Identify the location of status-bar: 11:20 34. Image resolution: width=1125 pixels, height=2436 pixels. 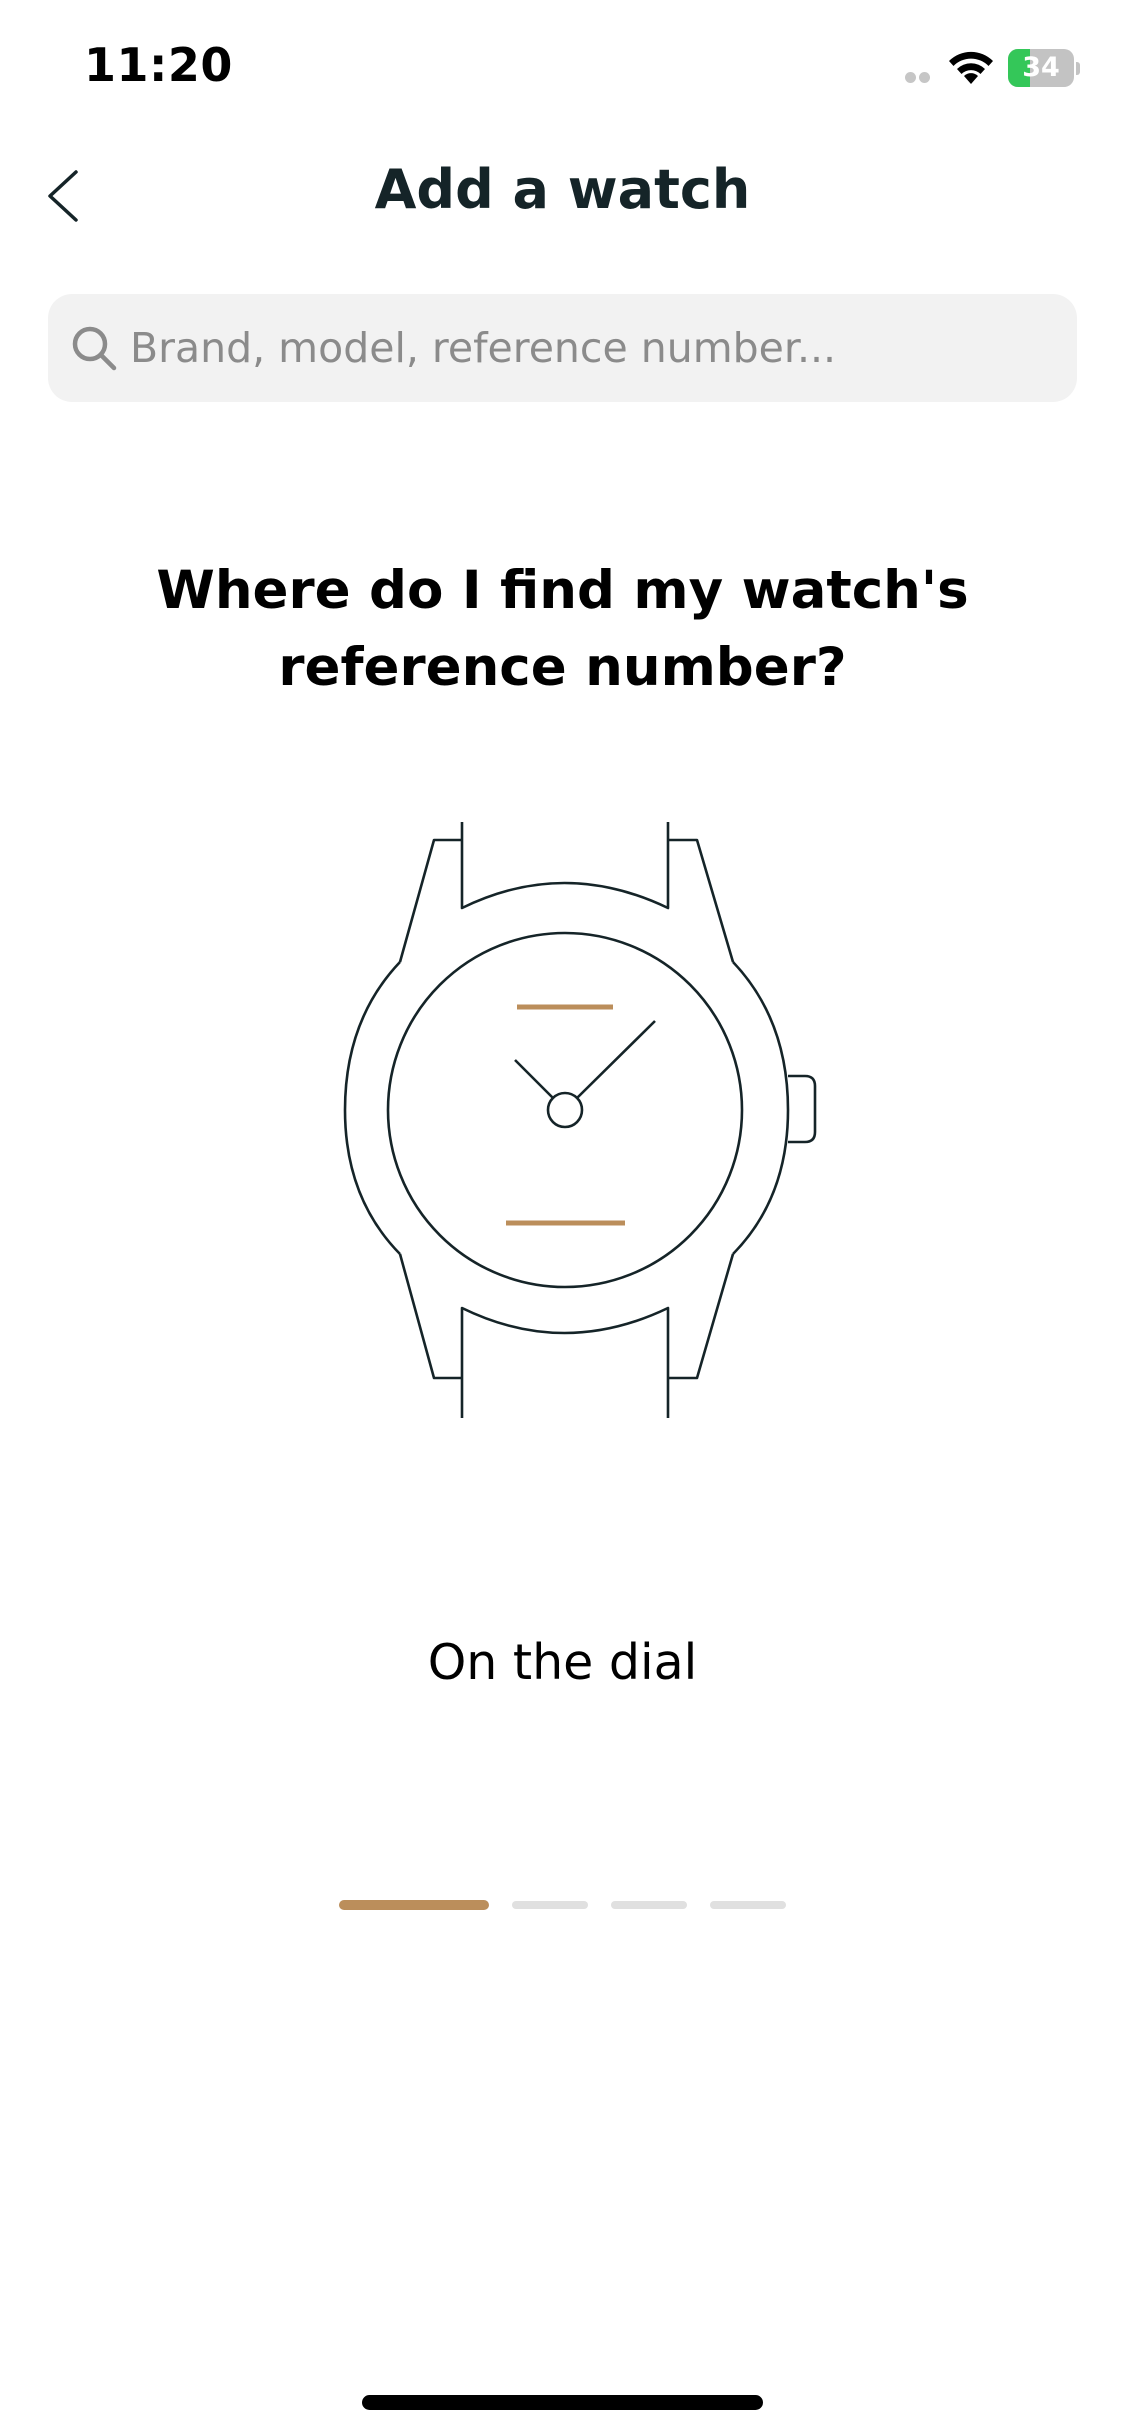
(562, 67).